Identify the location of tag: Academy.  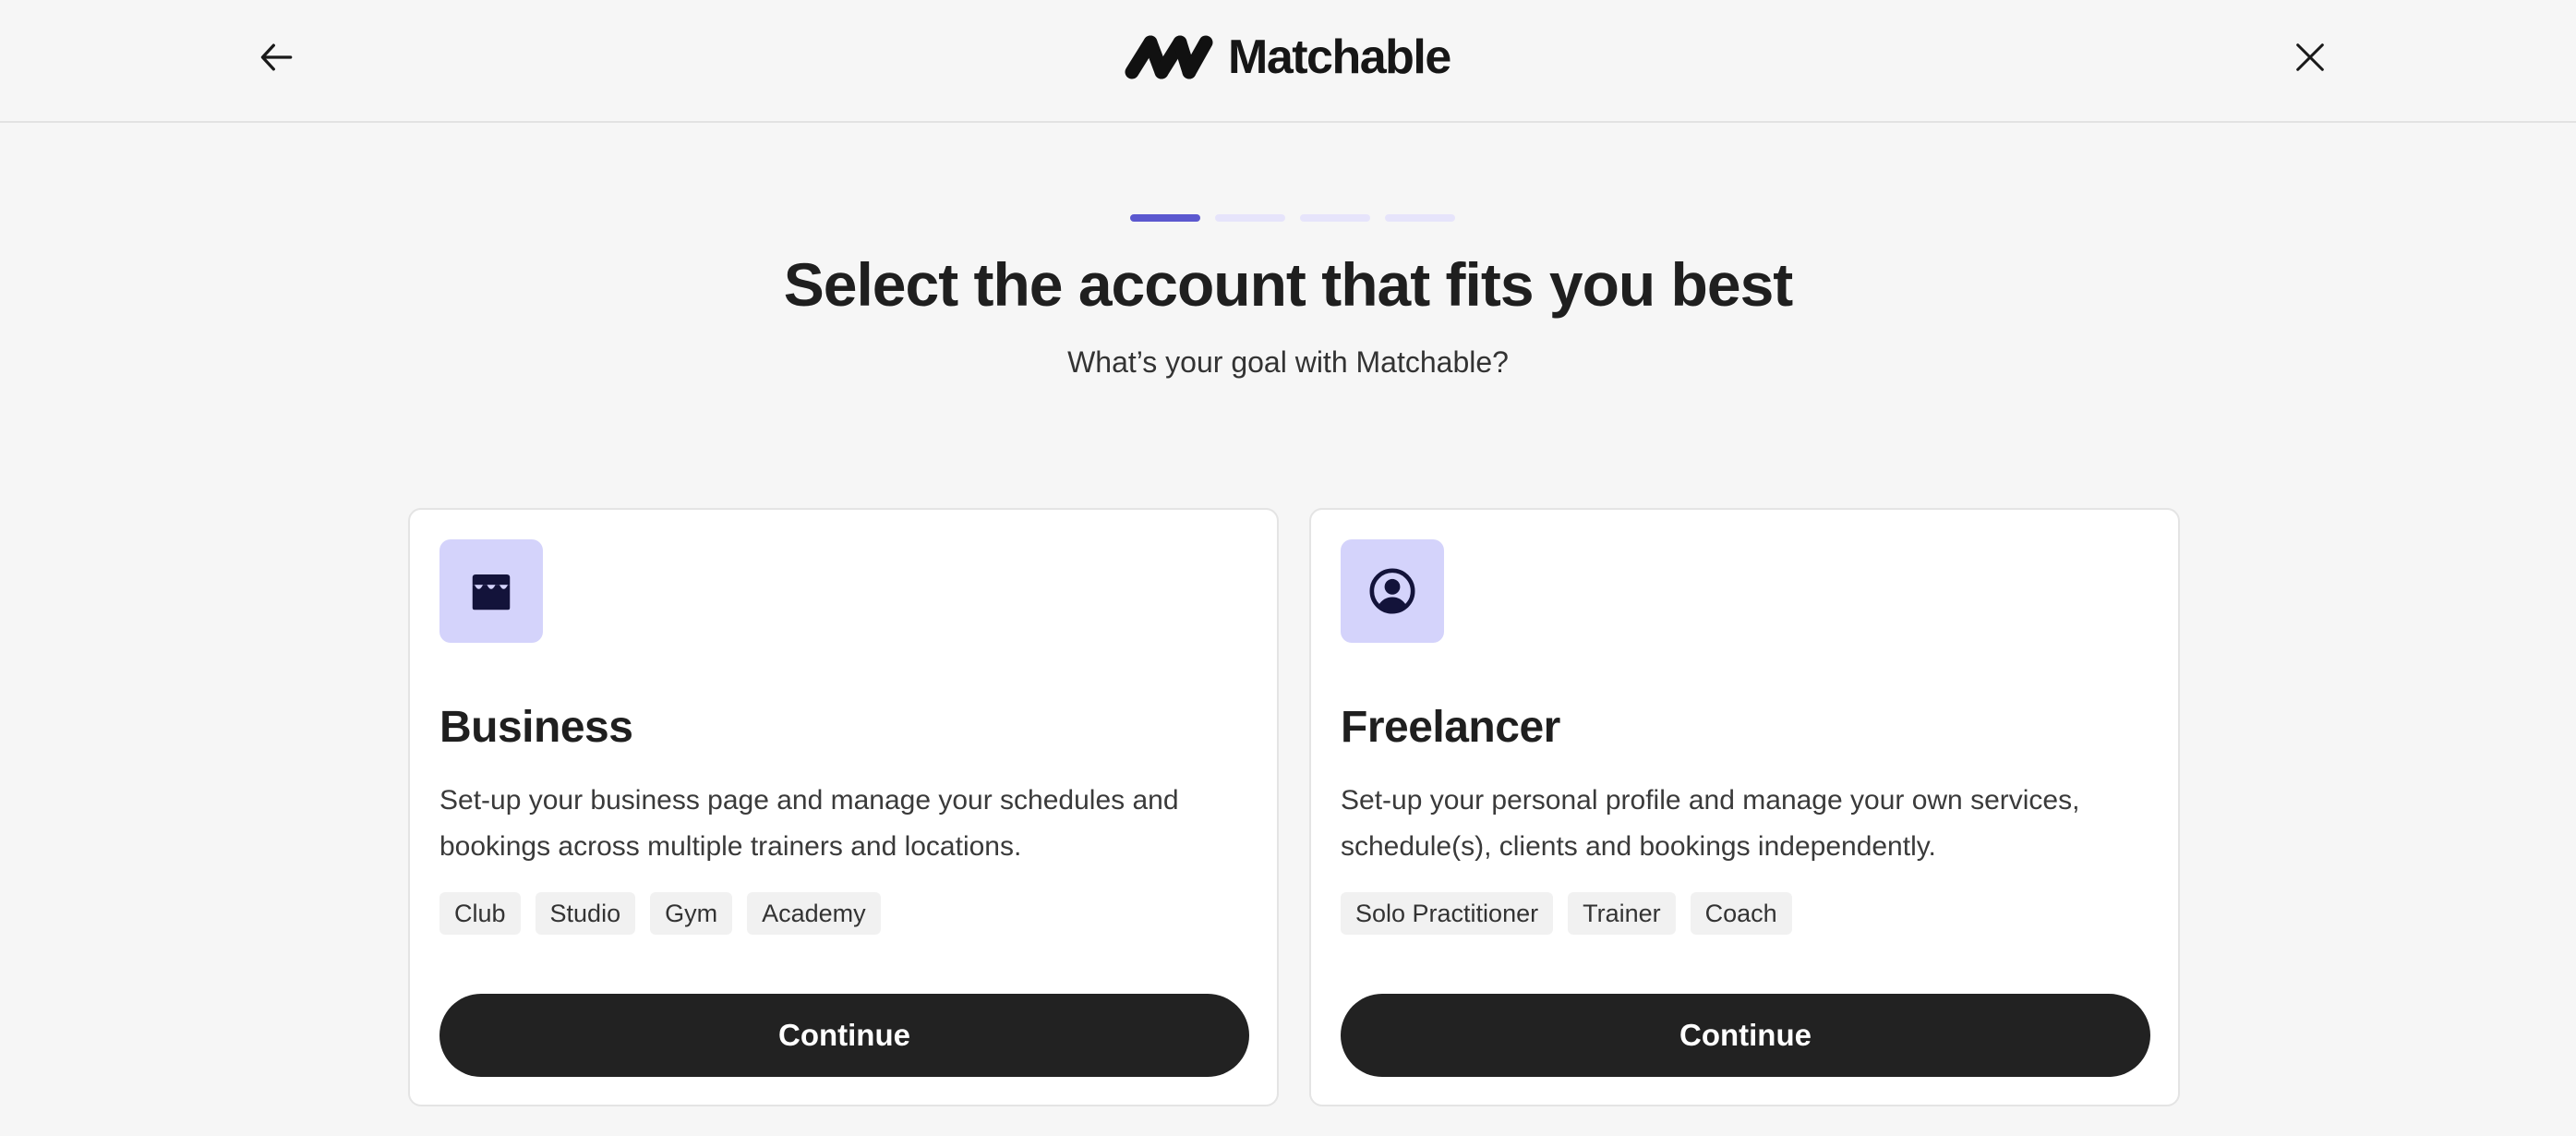
(814, 913).